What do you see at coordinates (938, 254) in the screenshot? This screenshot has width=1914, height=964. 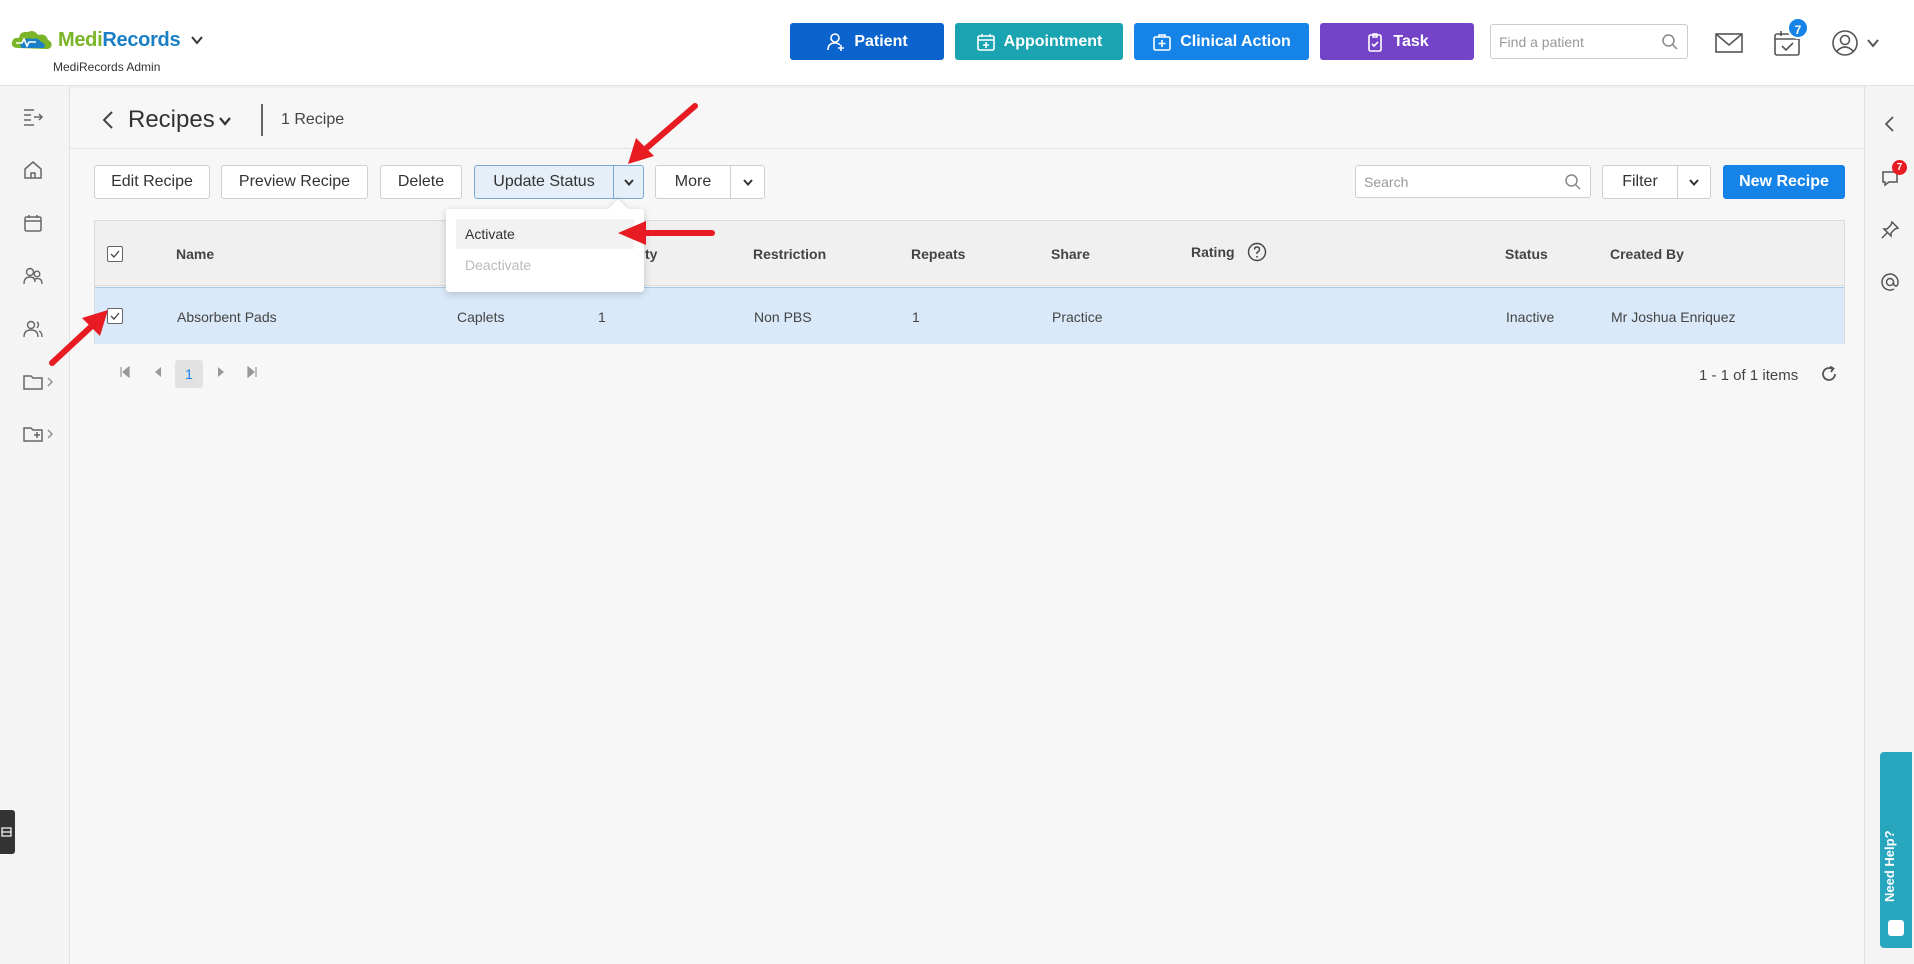 I see `column-repeats: Repeats` at bounding box center [938, 254].